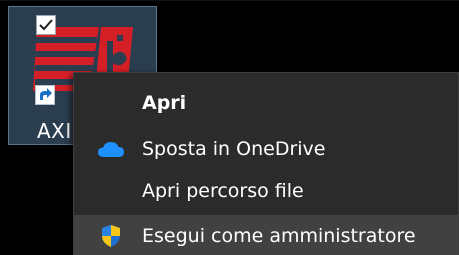 The image size is (459, 255). I want to click on menu-item-apri-percorso-file: Apri percorso file, so click(266, 191).